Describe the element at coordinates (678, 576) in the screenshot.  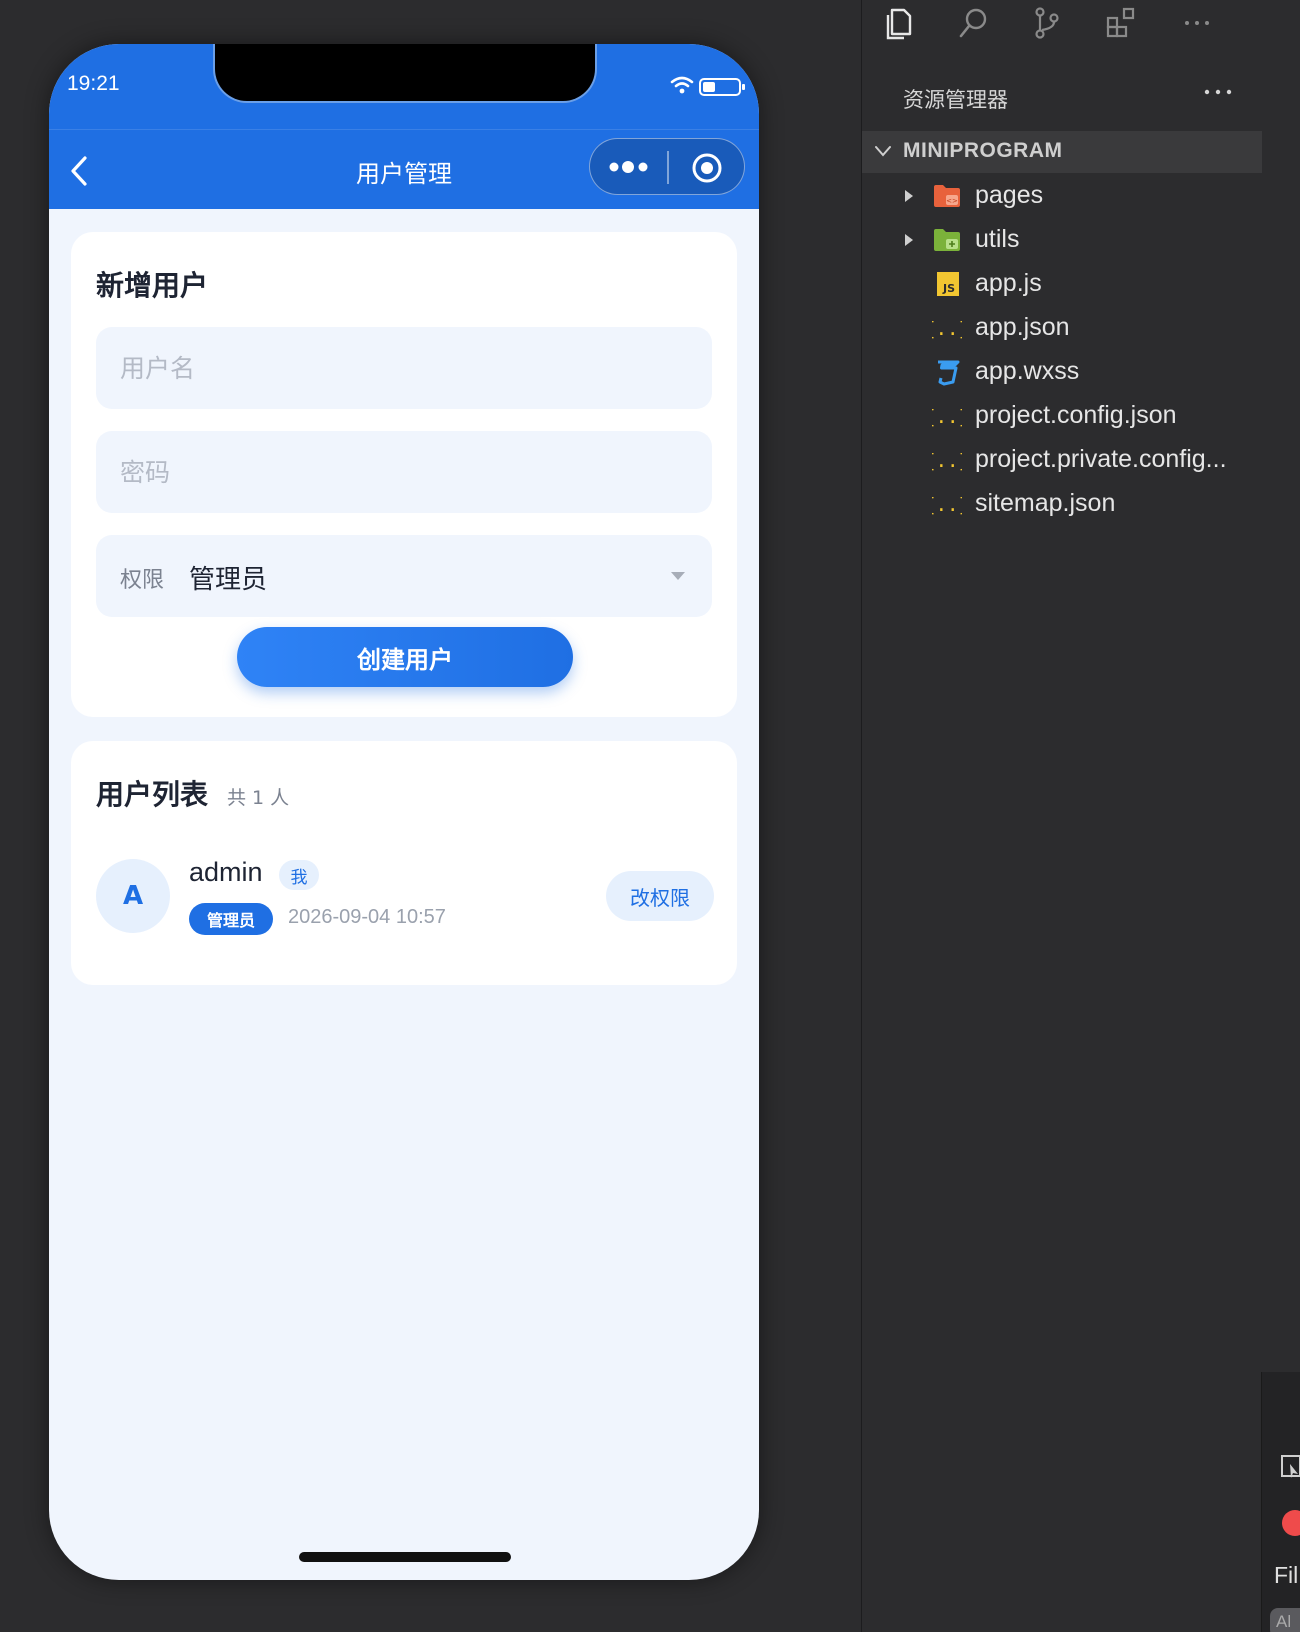
I see `caret-down-icon` at that location.